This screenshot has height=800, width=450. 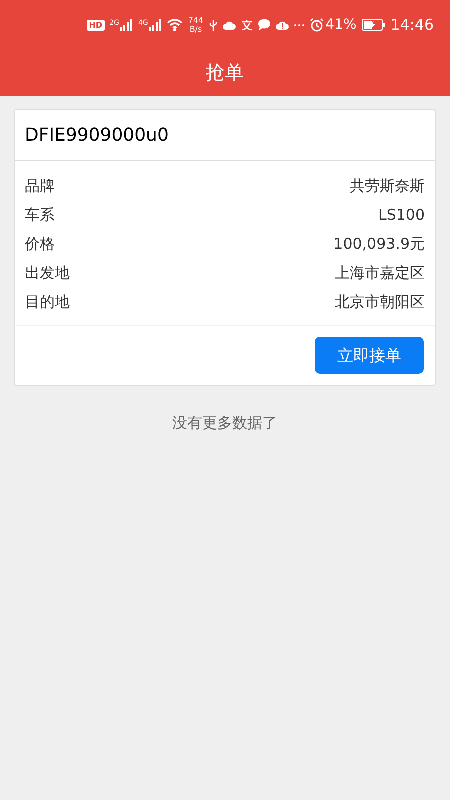 What do you see at coordinates (282, 25) in the screenshot?
I see `cloud-alert-icon` at bounding box center [282, 25].